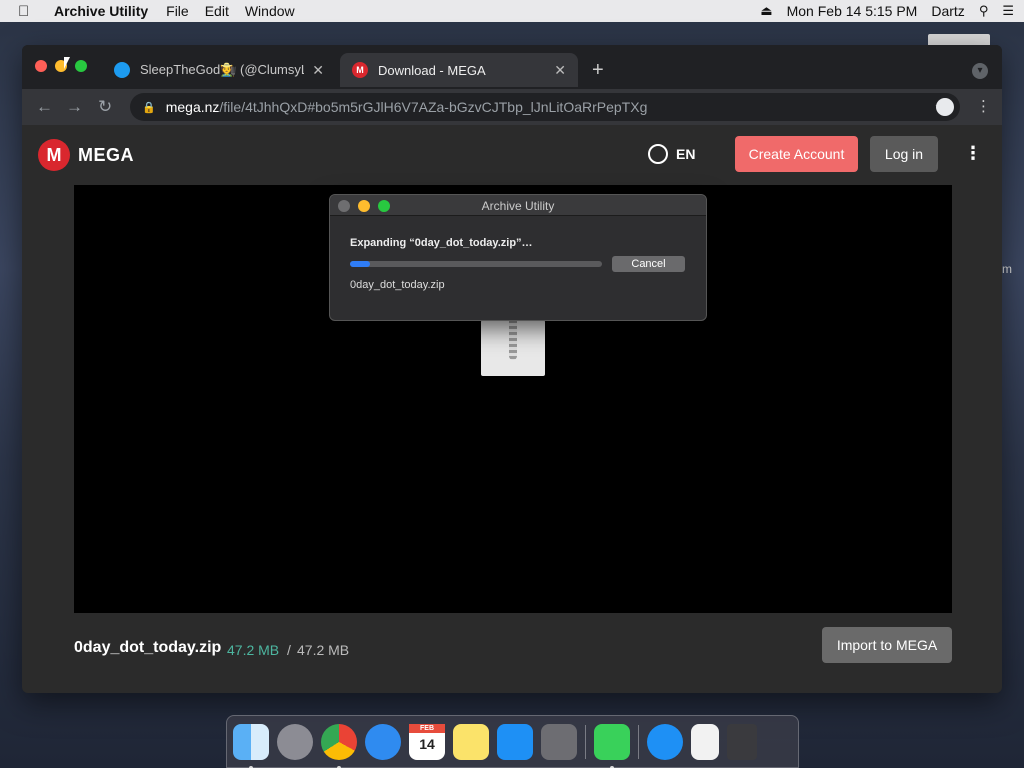 The image size is (1024, 768). I want to click on notification-center-icon: ☰, so click(1008, 11).